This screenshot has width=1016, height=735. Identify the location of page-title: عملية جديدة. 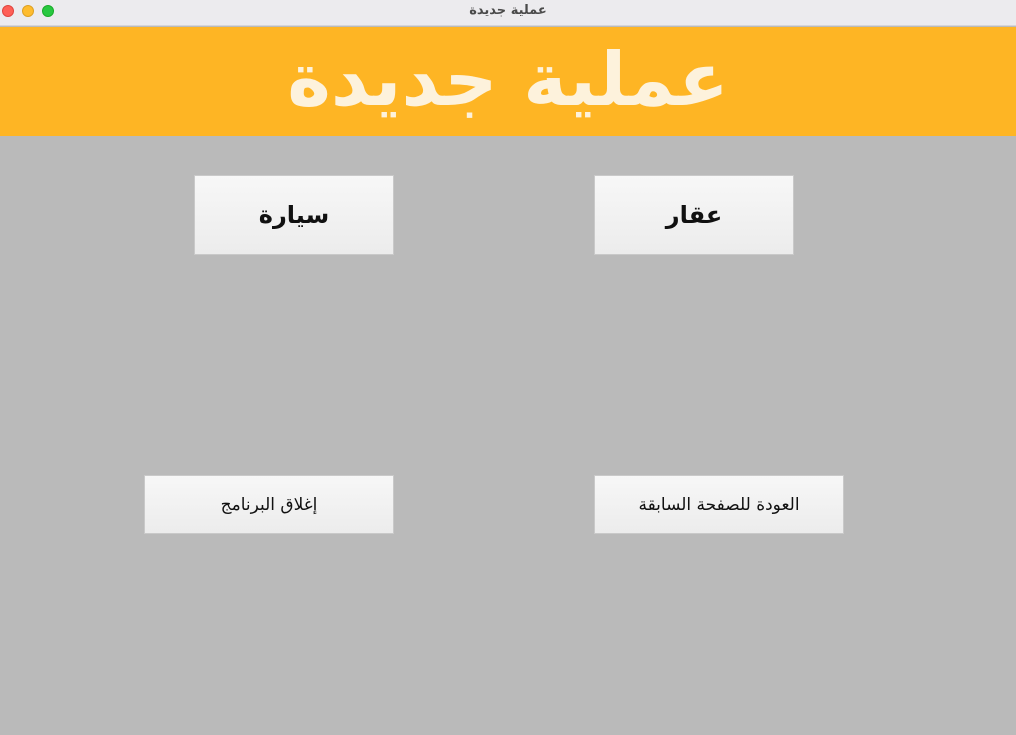
(508, 80).